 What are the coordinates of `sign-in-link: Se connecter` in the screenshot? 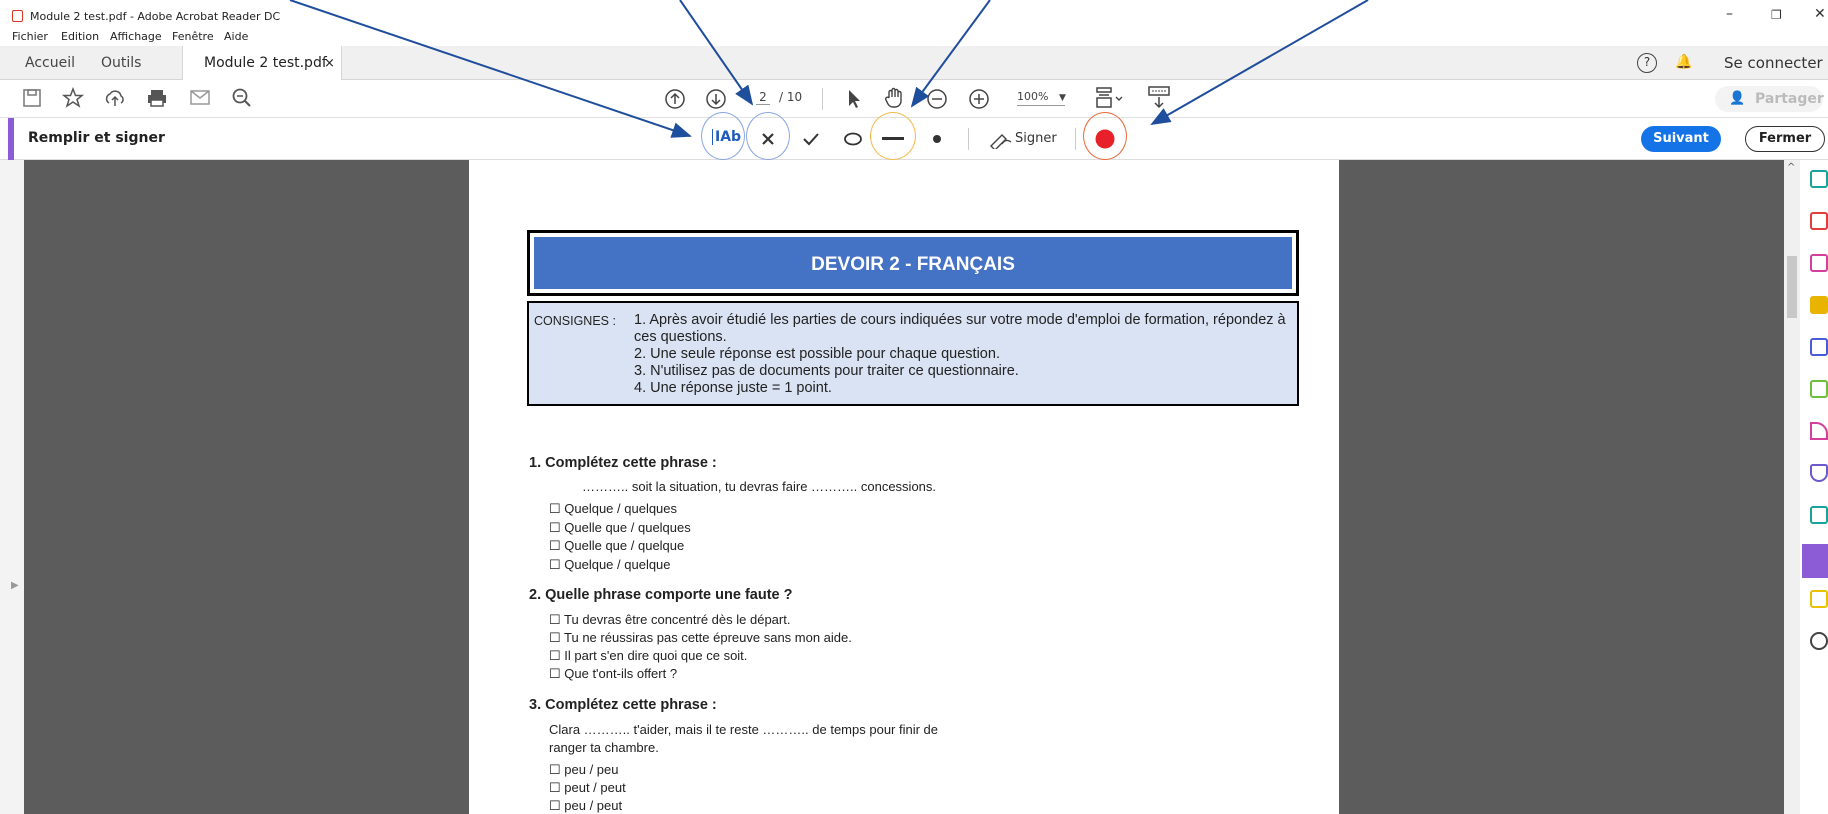 It's located at (1773, 63).